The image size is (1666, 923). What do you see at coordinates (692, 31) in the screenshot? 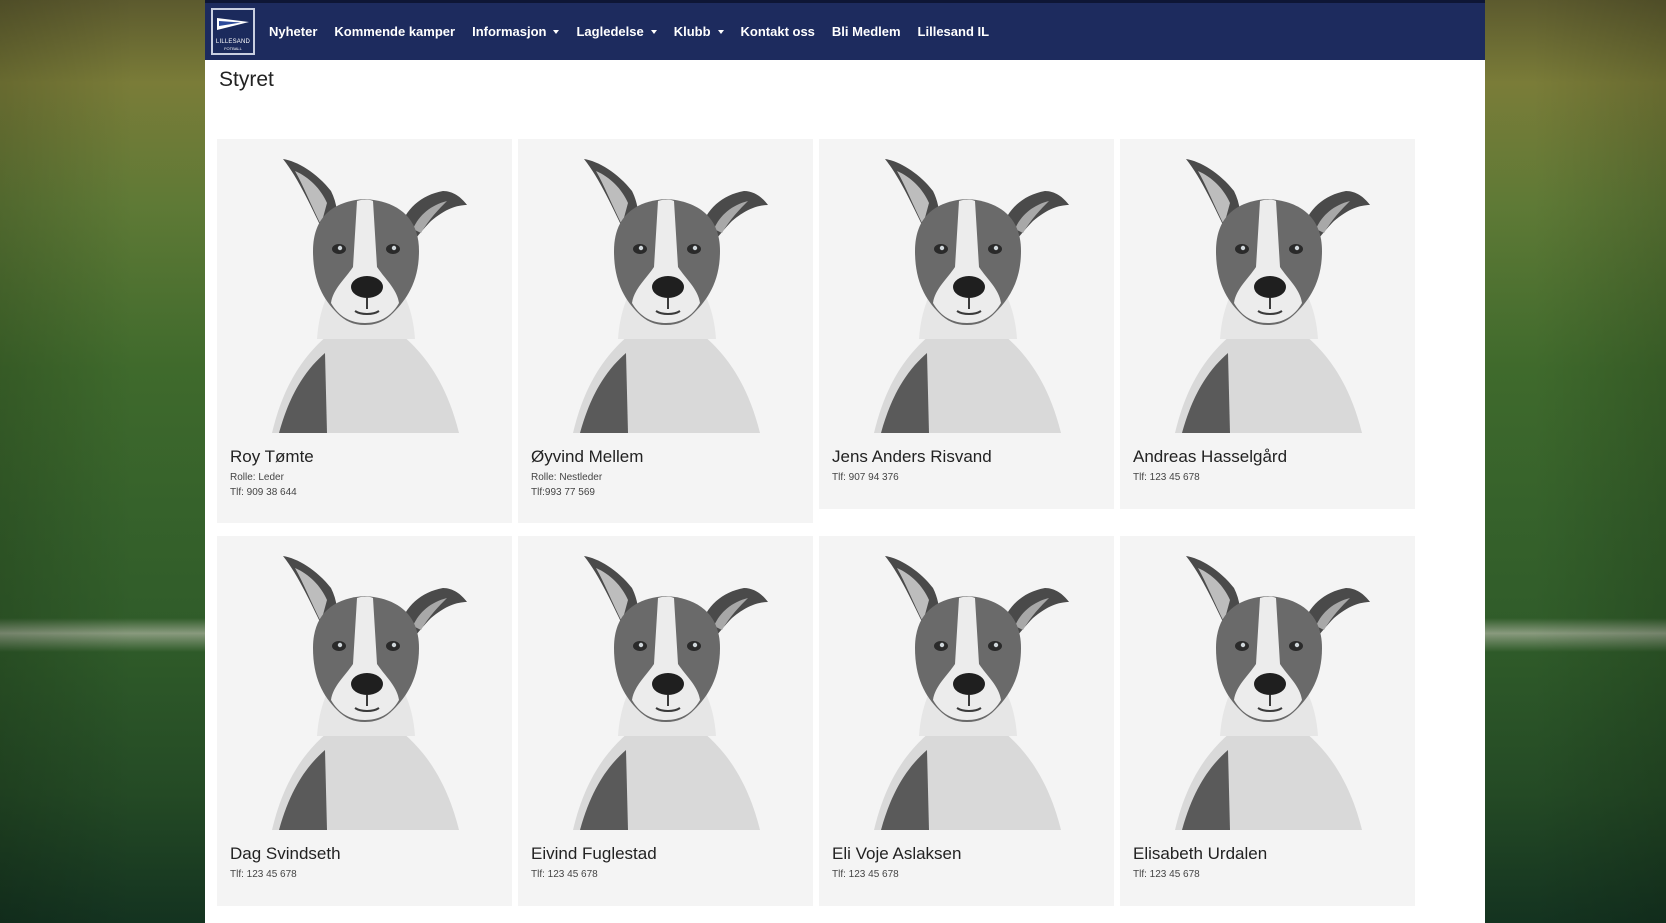
I see `nav-item-label: Klubb` at bounding box center [692, 31].